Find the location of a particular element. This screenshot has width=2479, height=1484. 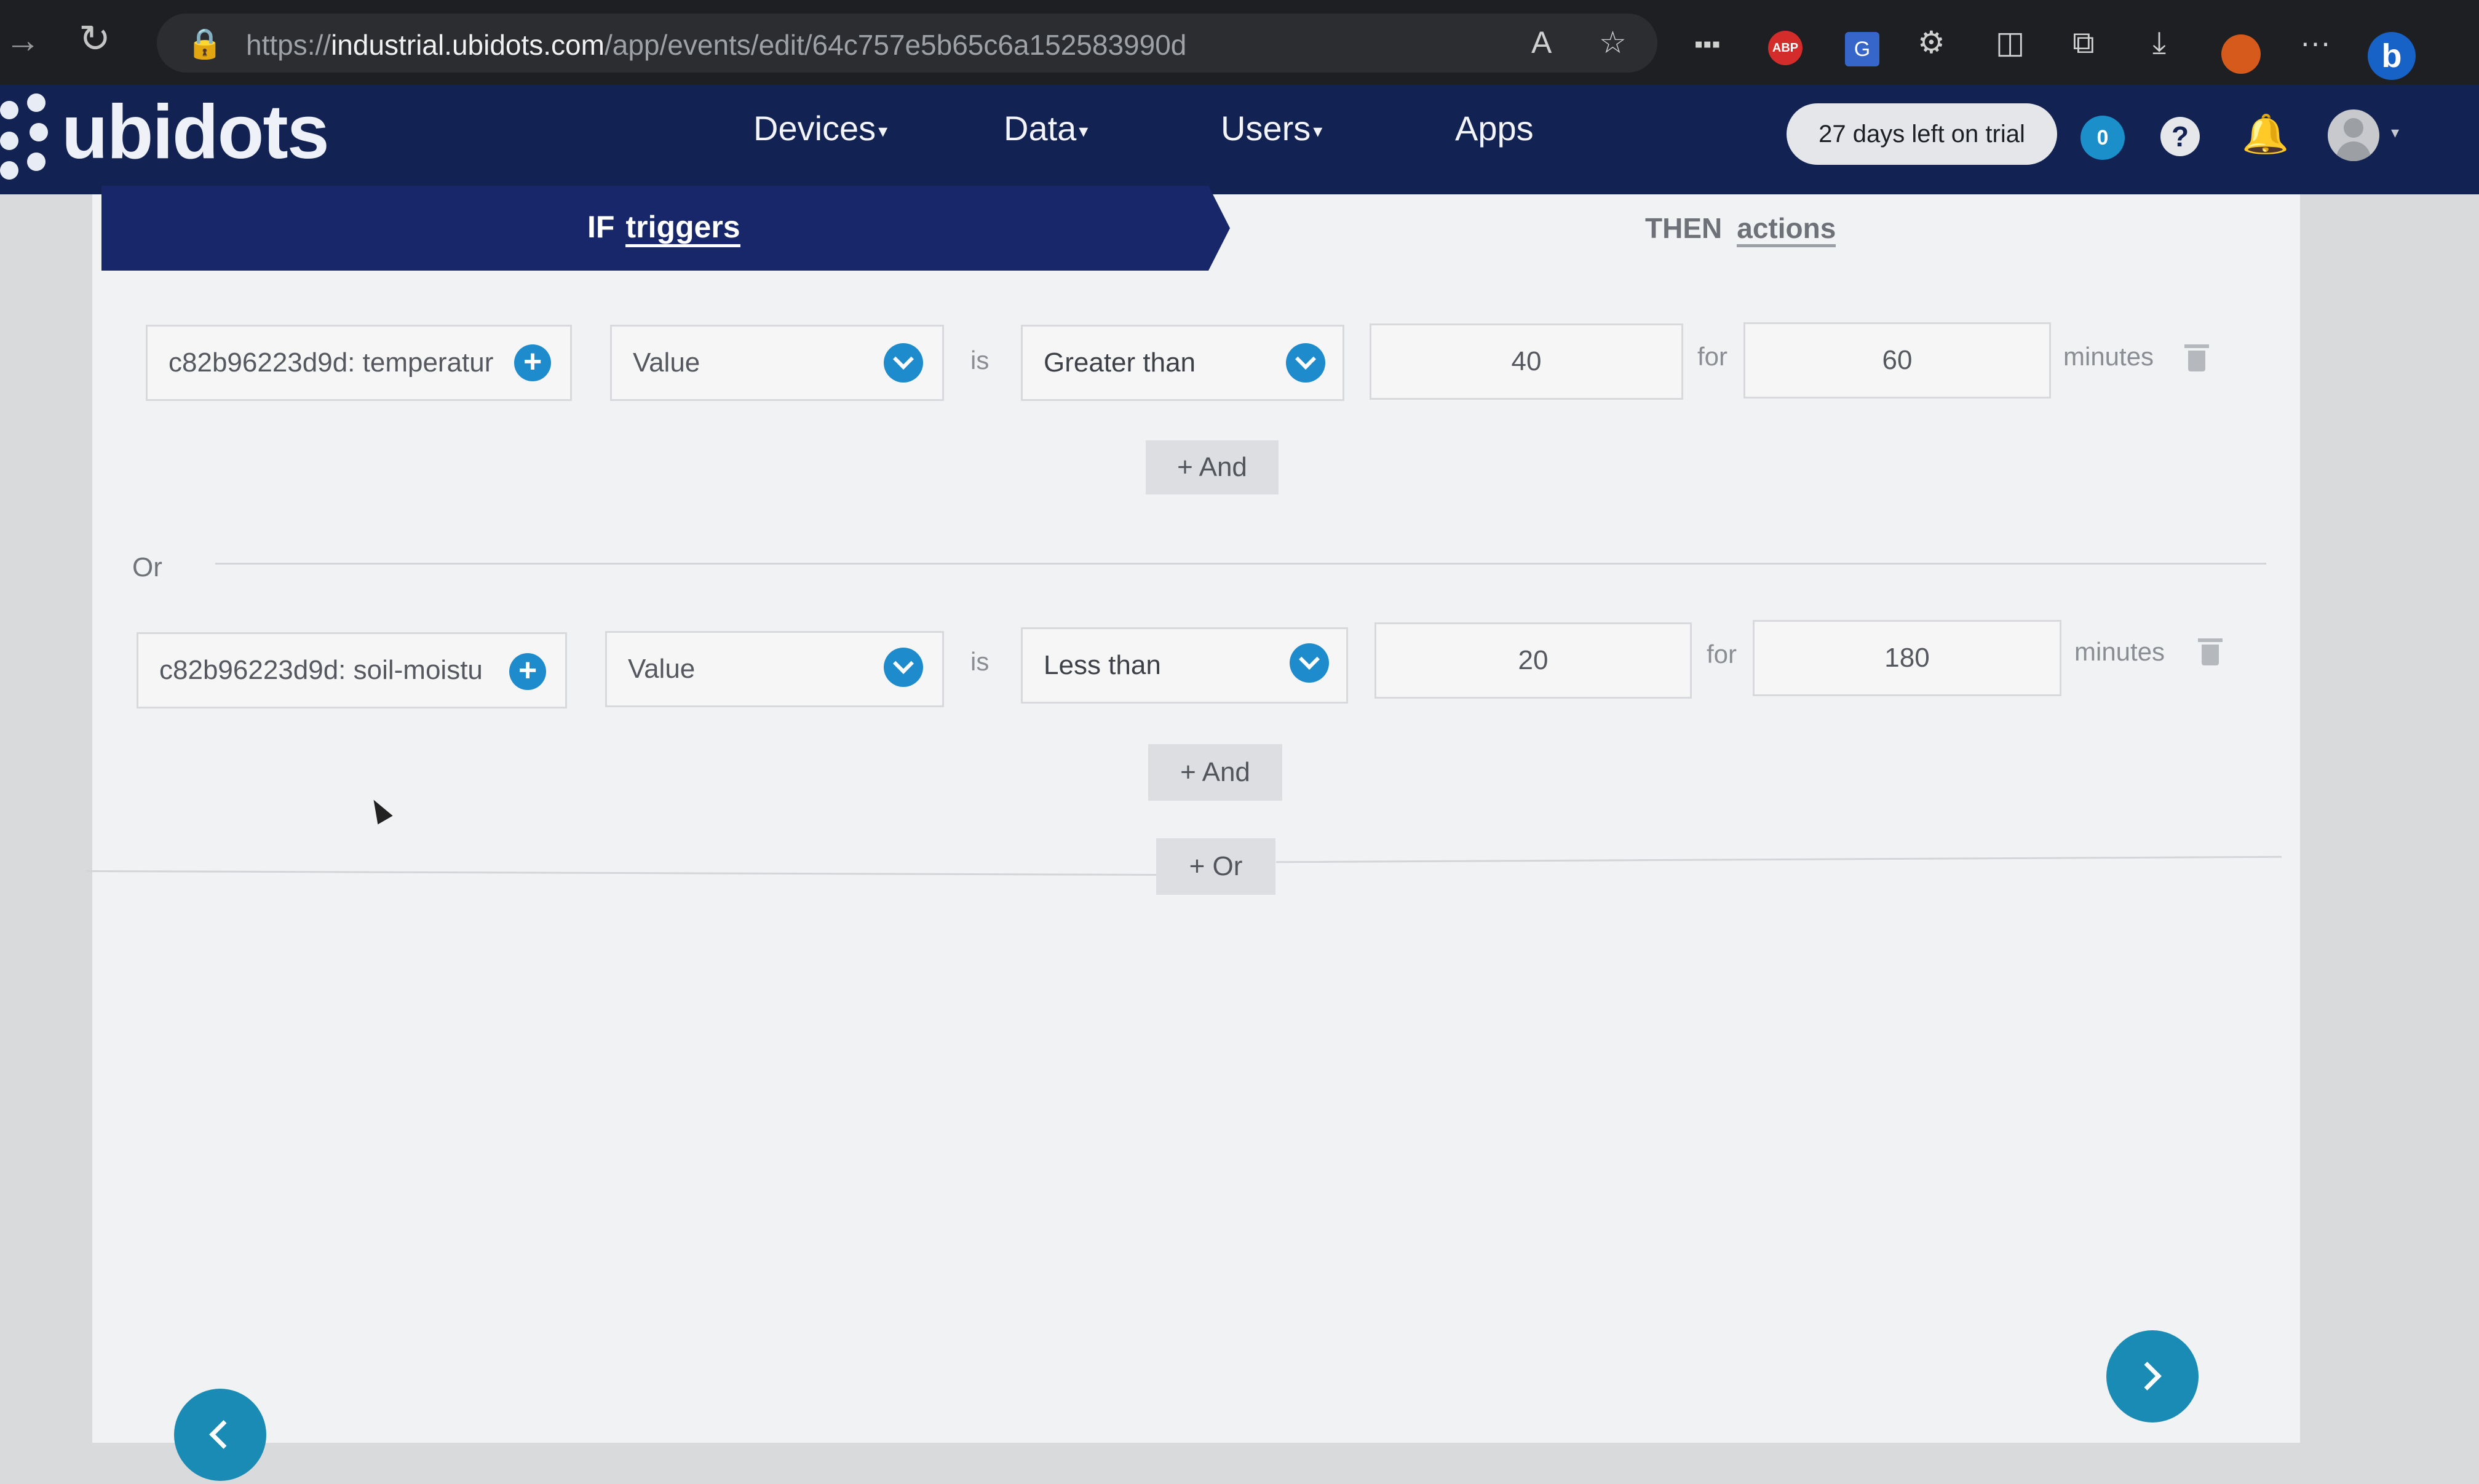

threshold-value: 20 is located at coordinates (1533, 660).